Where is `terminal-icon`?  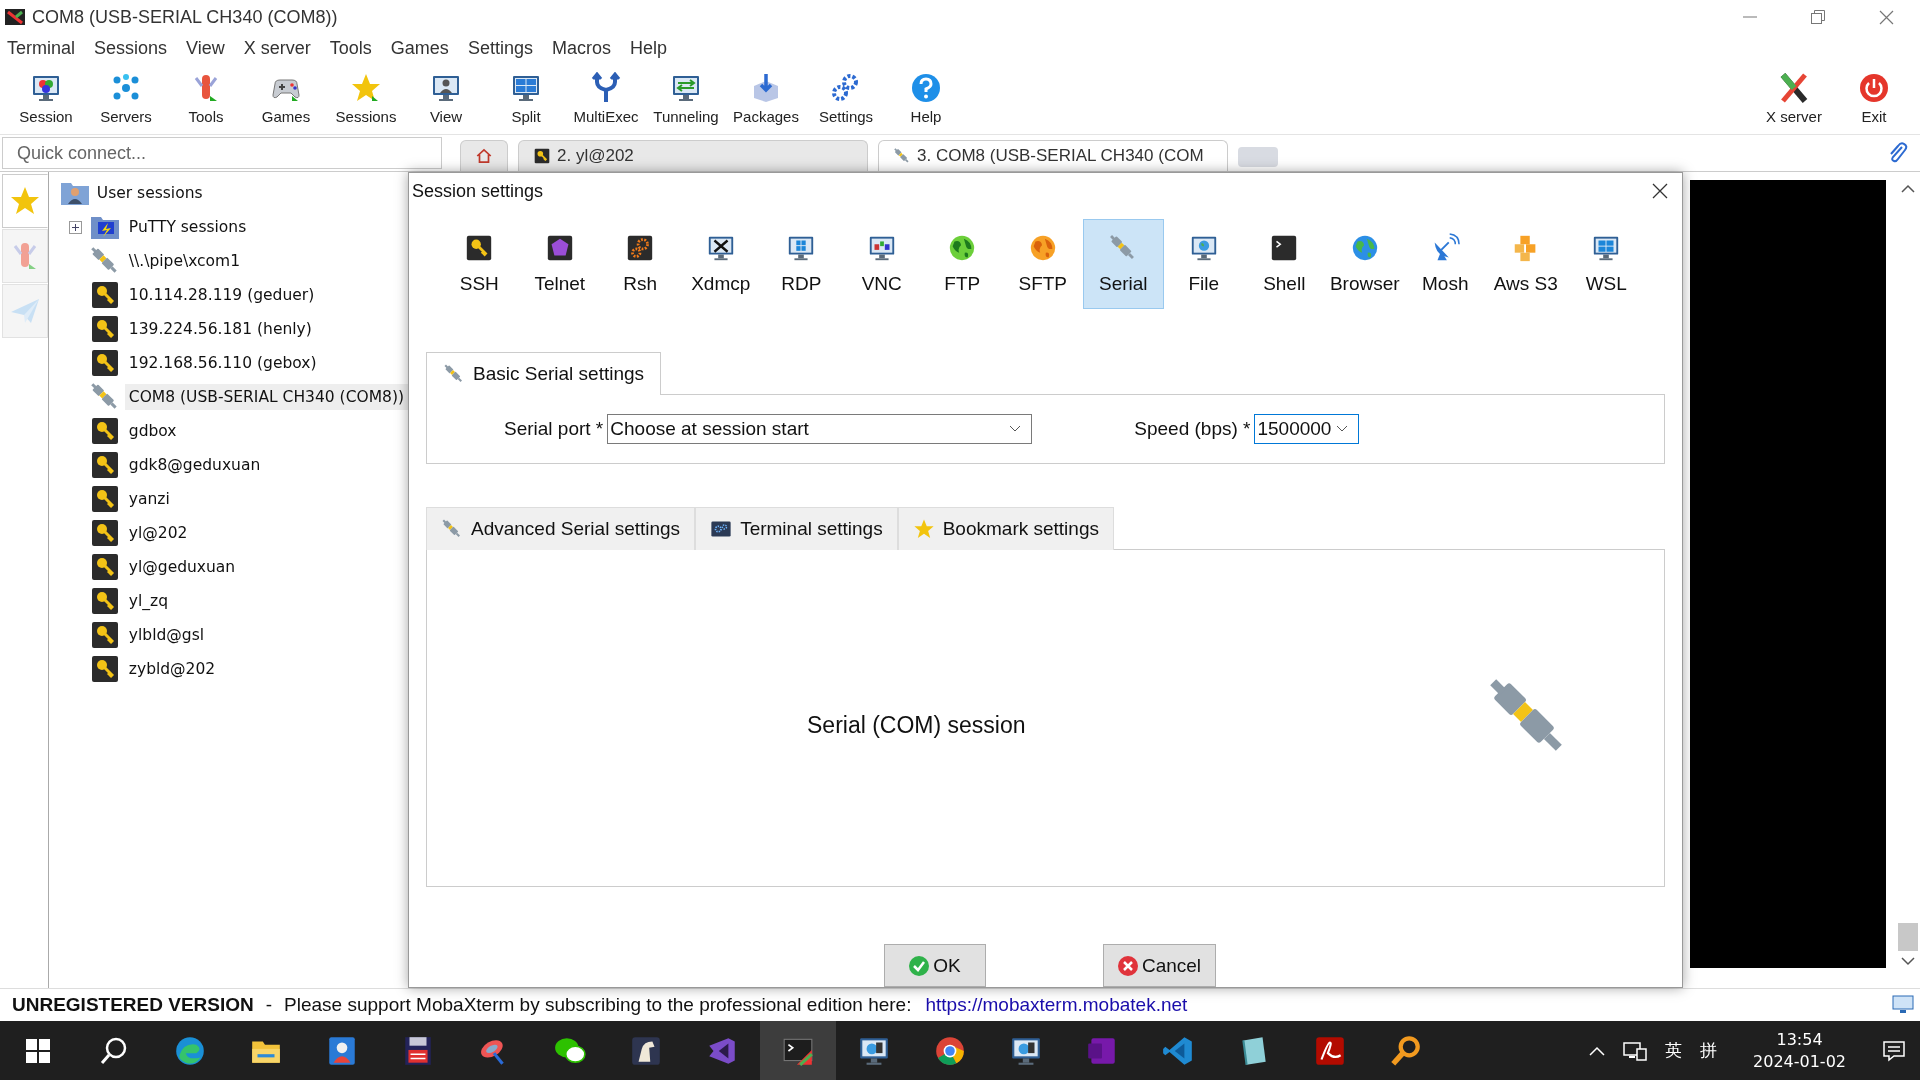
terminal-icon is located at coordinates (721, 529).